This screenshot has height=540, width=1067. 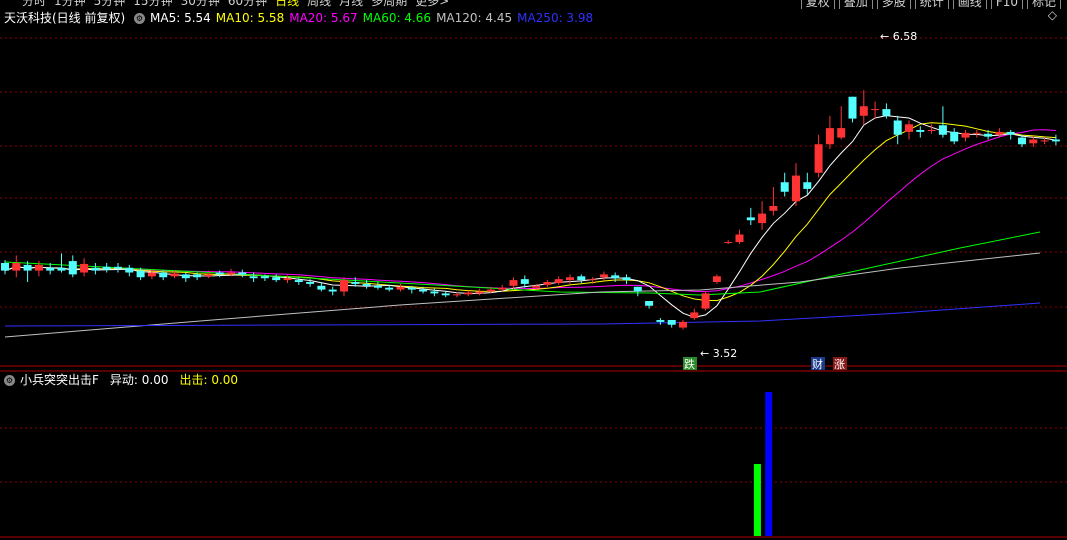 What do you see at coordinates (689, 364) in the screenshot?
I see `marker-label: 跌` at bounding box center [689, 364].